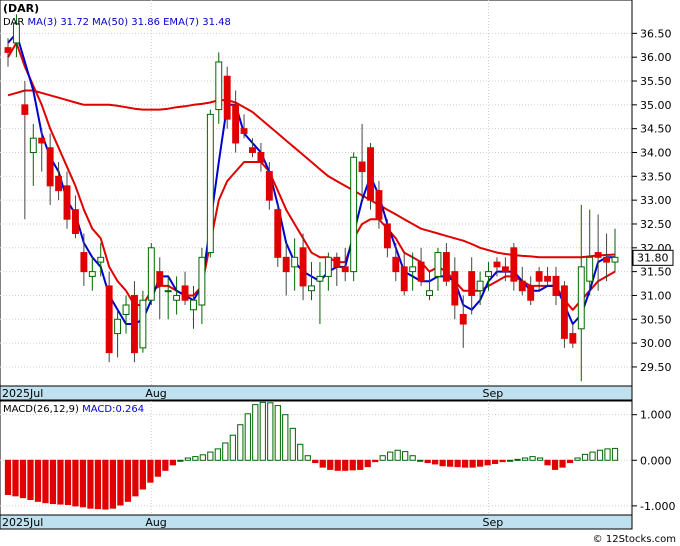 The image size is (680, 546). What do you see at coordinates (656, 415) in the screenshot?
I see `macd-tick-label: 1.000` at bounding box center [656, 415].